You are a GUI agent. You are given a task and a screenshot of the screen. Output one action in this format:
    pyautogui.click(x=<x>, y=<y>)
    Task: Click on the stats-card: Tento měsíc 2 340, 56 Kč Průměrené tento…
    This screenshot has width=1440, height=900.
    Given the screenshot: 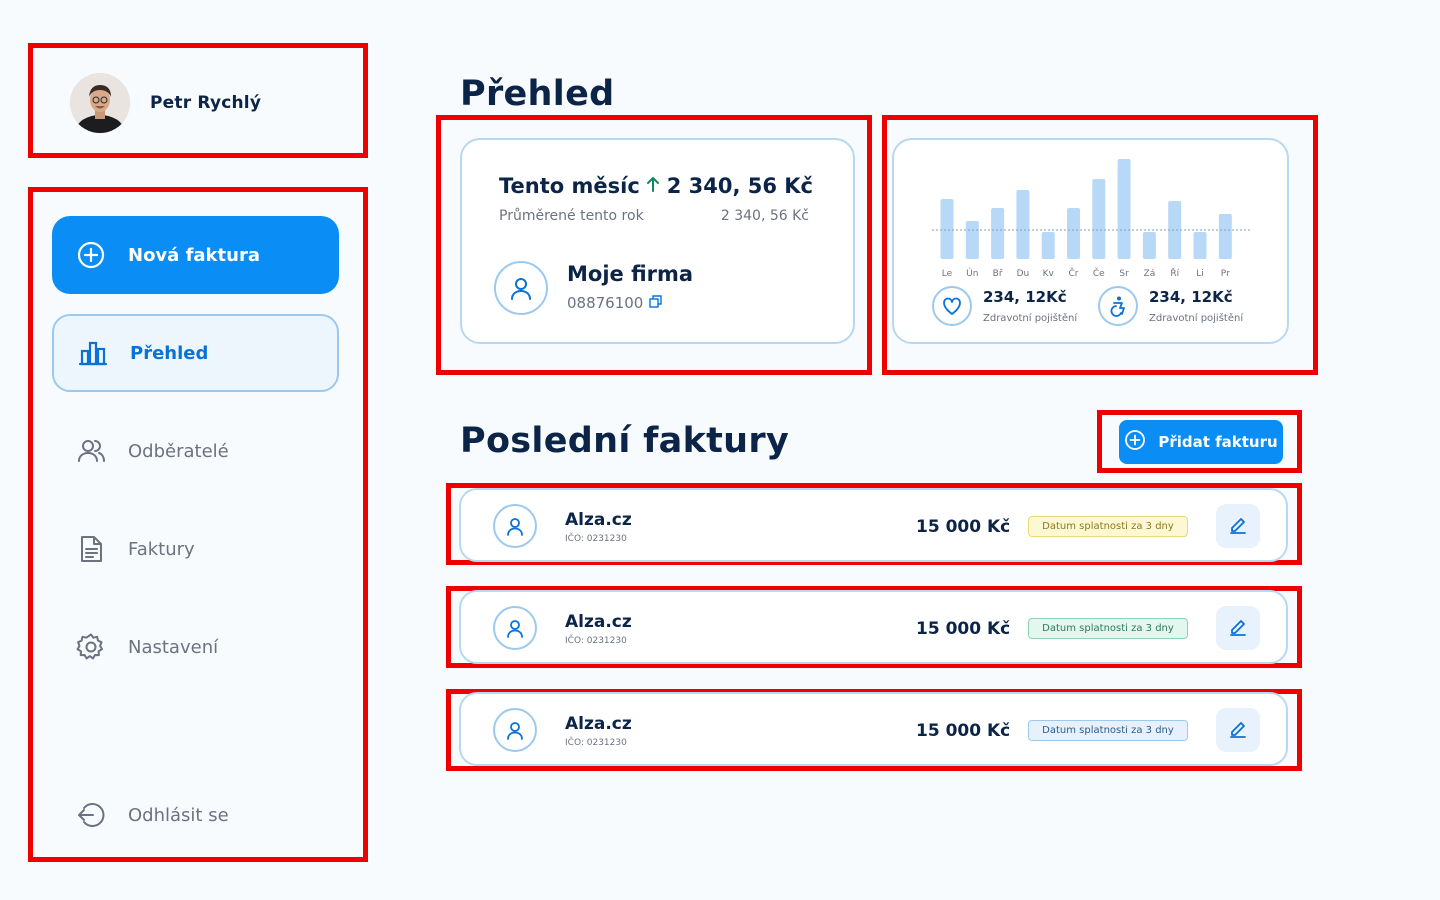 What is the action you would take?
    pyautogui.click(x=657, y=241)
    